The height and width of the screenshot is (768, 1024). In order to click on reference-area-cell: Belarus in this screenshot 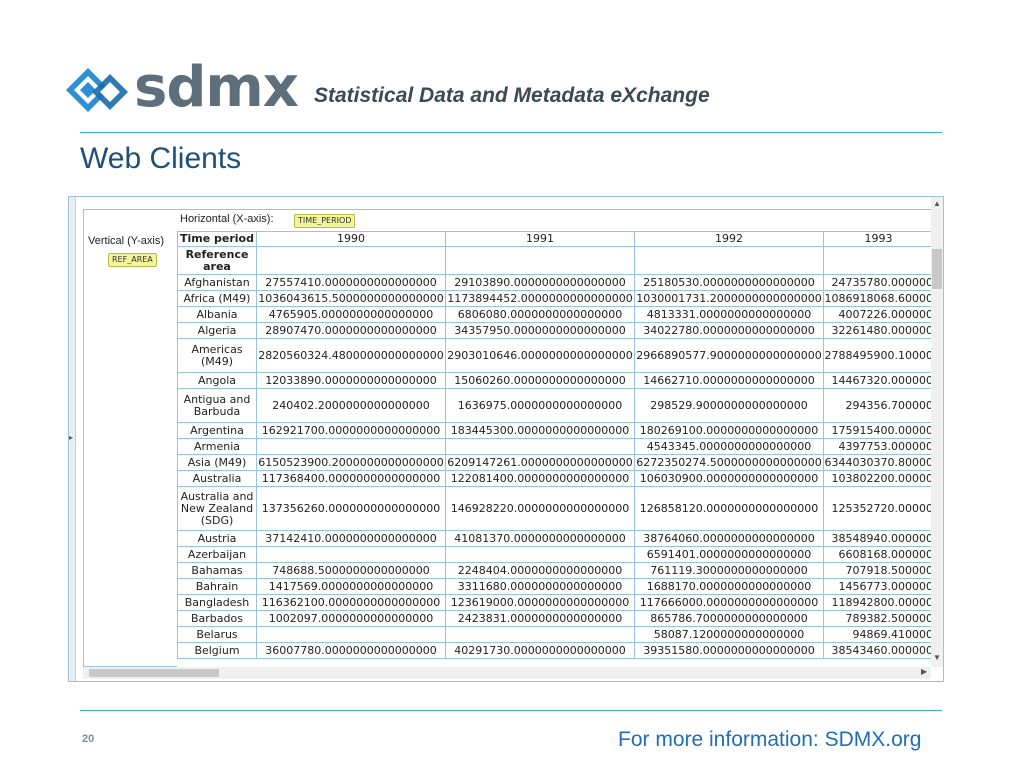, I will do `click(217, 634)`.